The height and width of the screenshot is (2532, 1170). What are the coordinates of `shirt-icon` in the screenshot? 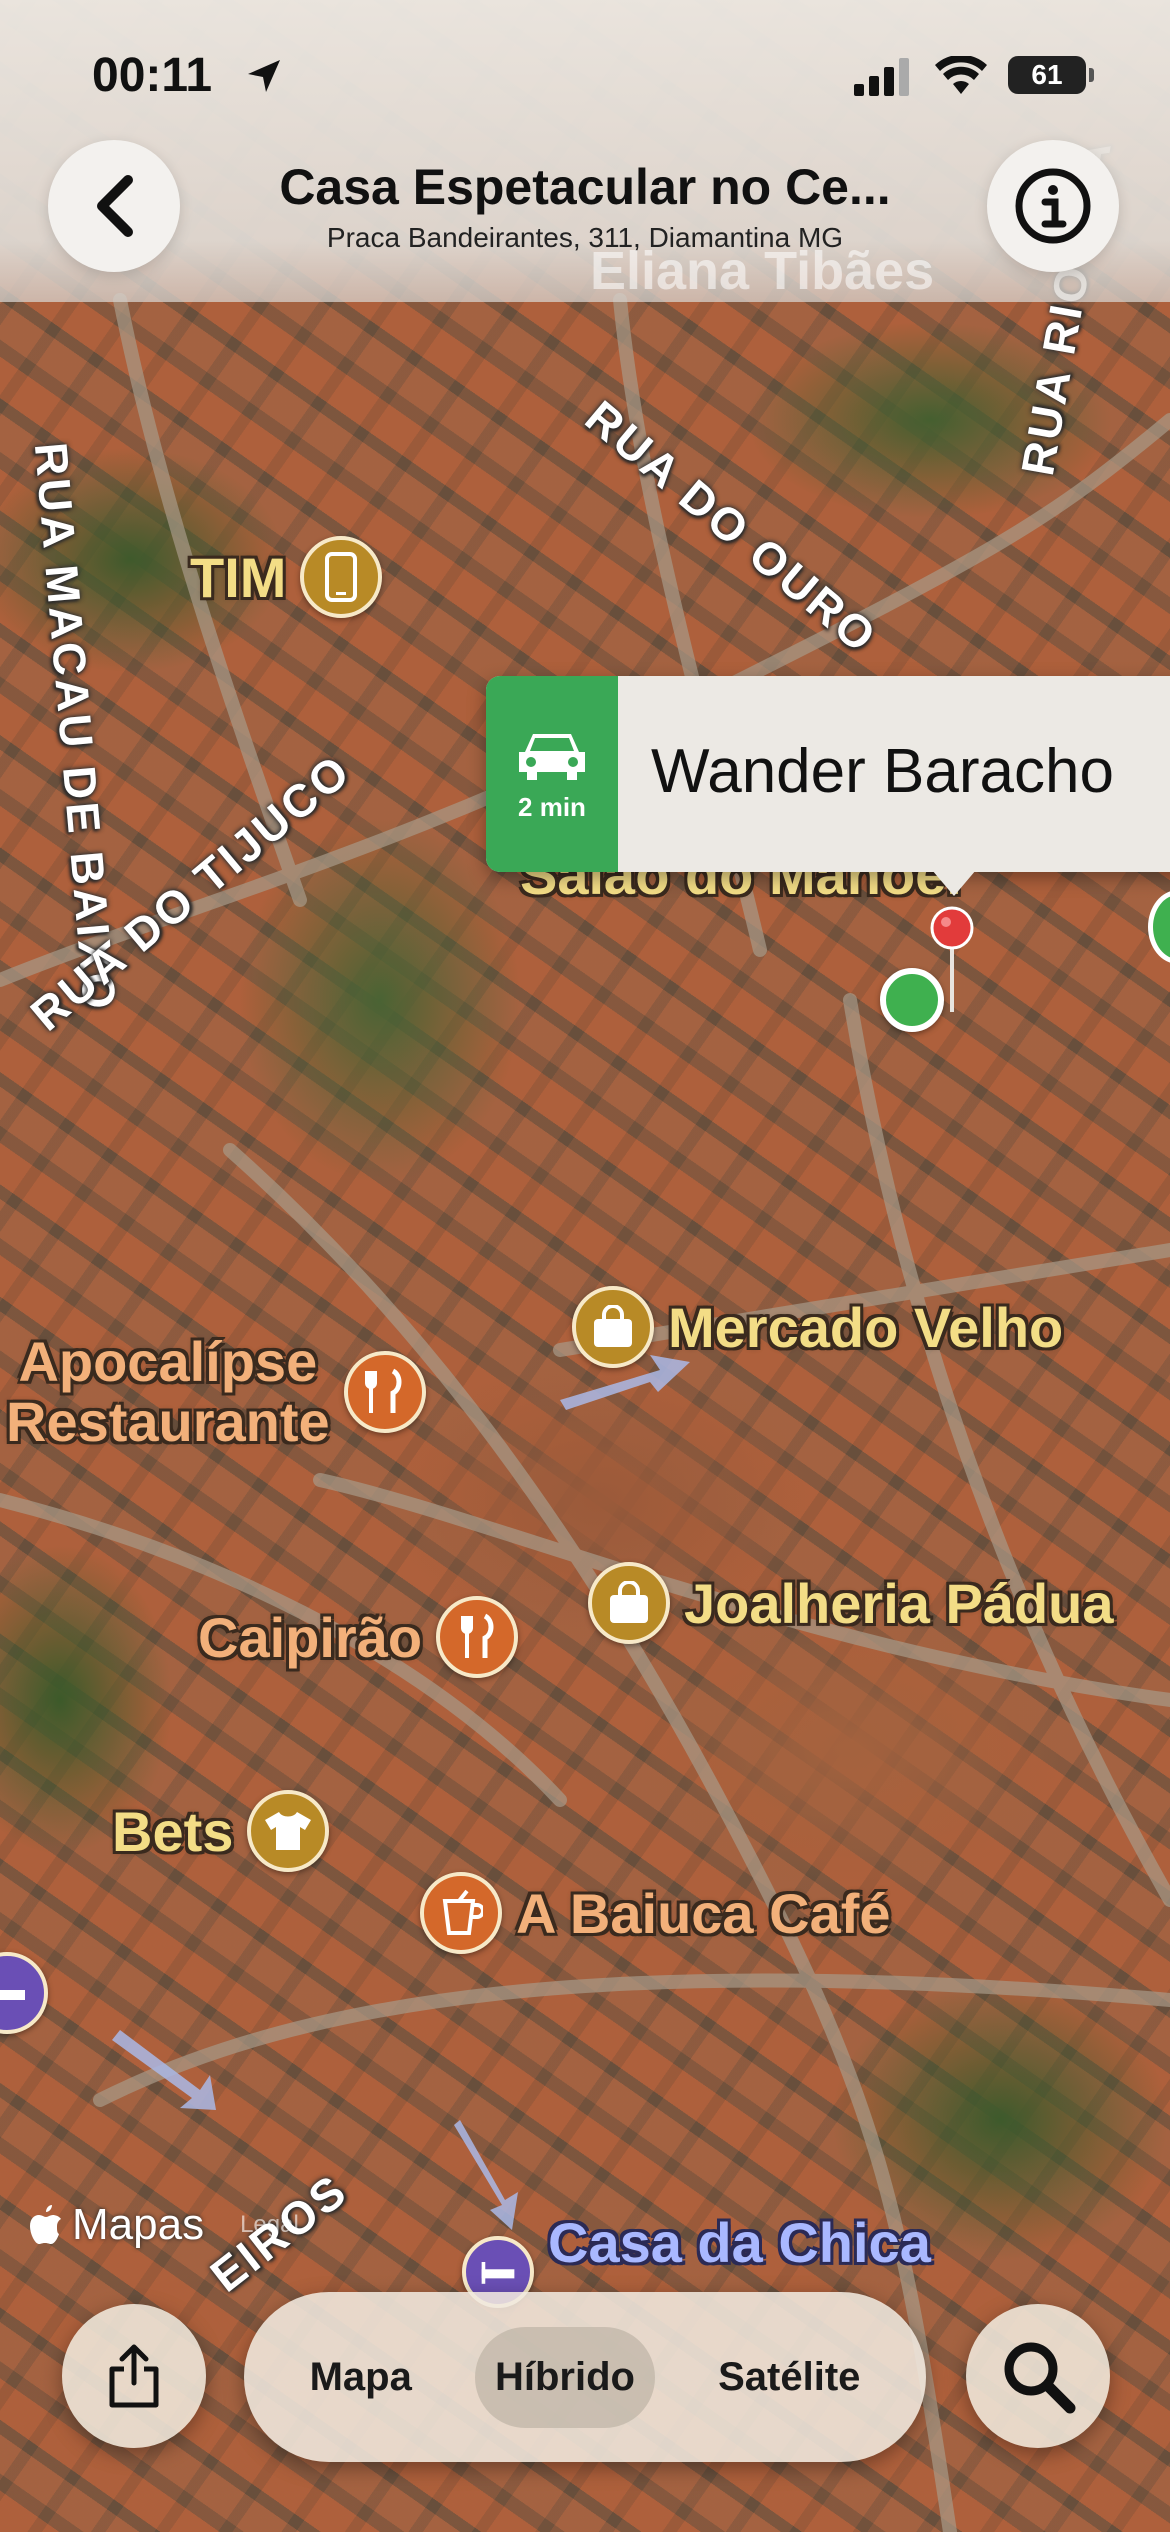 It's located at (288, 1831).